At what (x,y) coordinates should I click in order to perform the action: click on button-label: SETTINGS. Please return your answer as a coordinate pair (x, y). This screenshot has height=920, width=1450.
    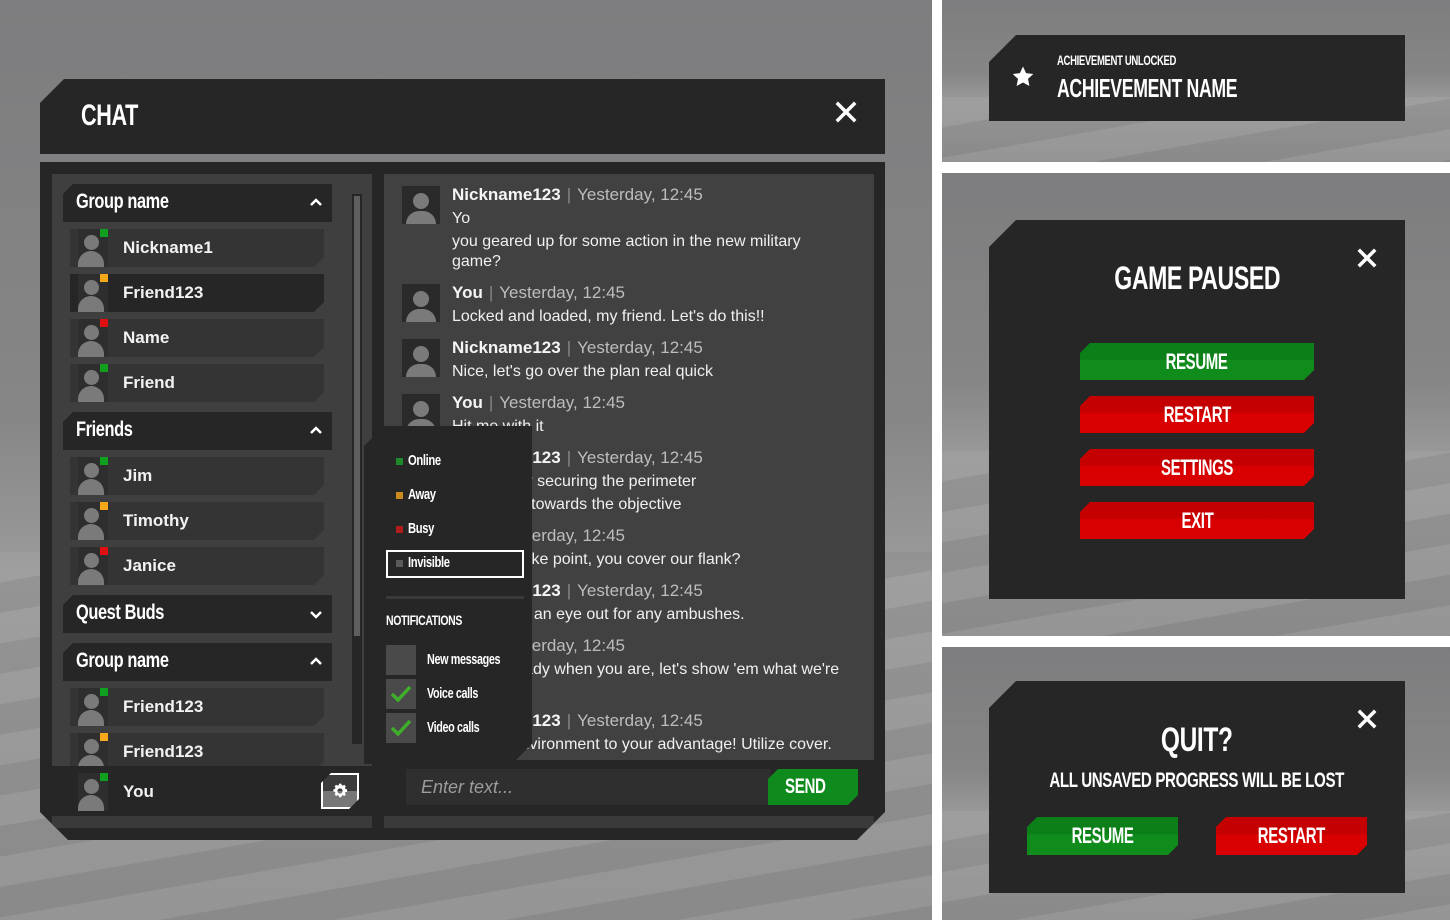
    Looking at the image, I should click on (1197, 467).